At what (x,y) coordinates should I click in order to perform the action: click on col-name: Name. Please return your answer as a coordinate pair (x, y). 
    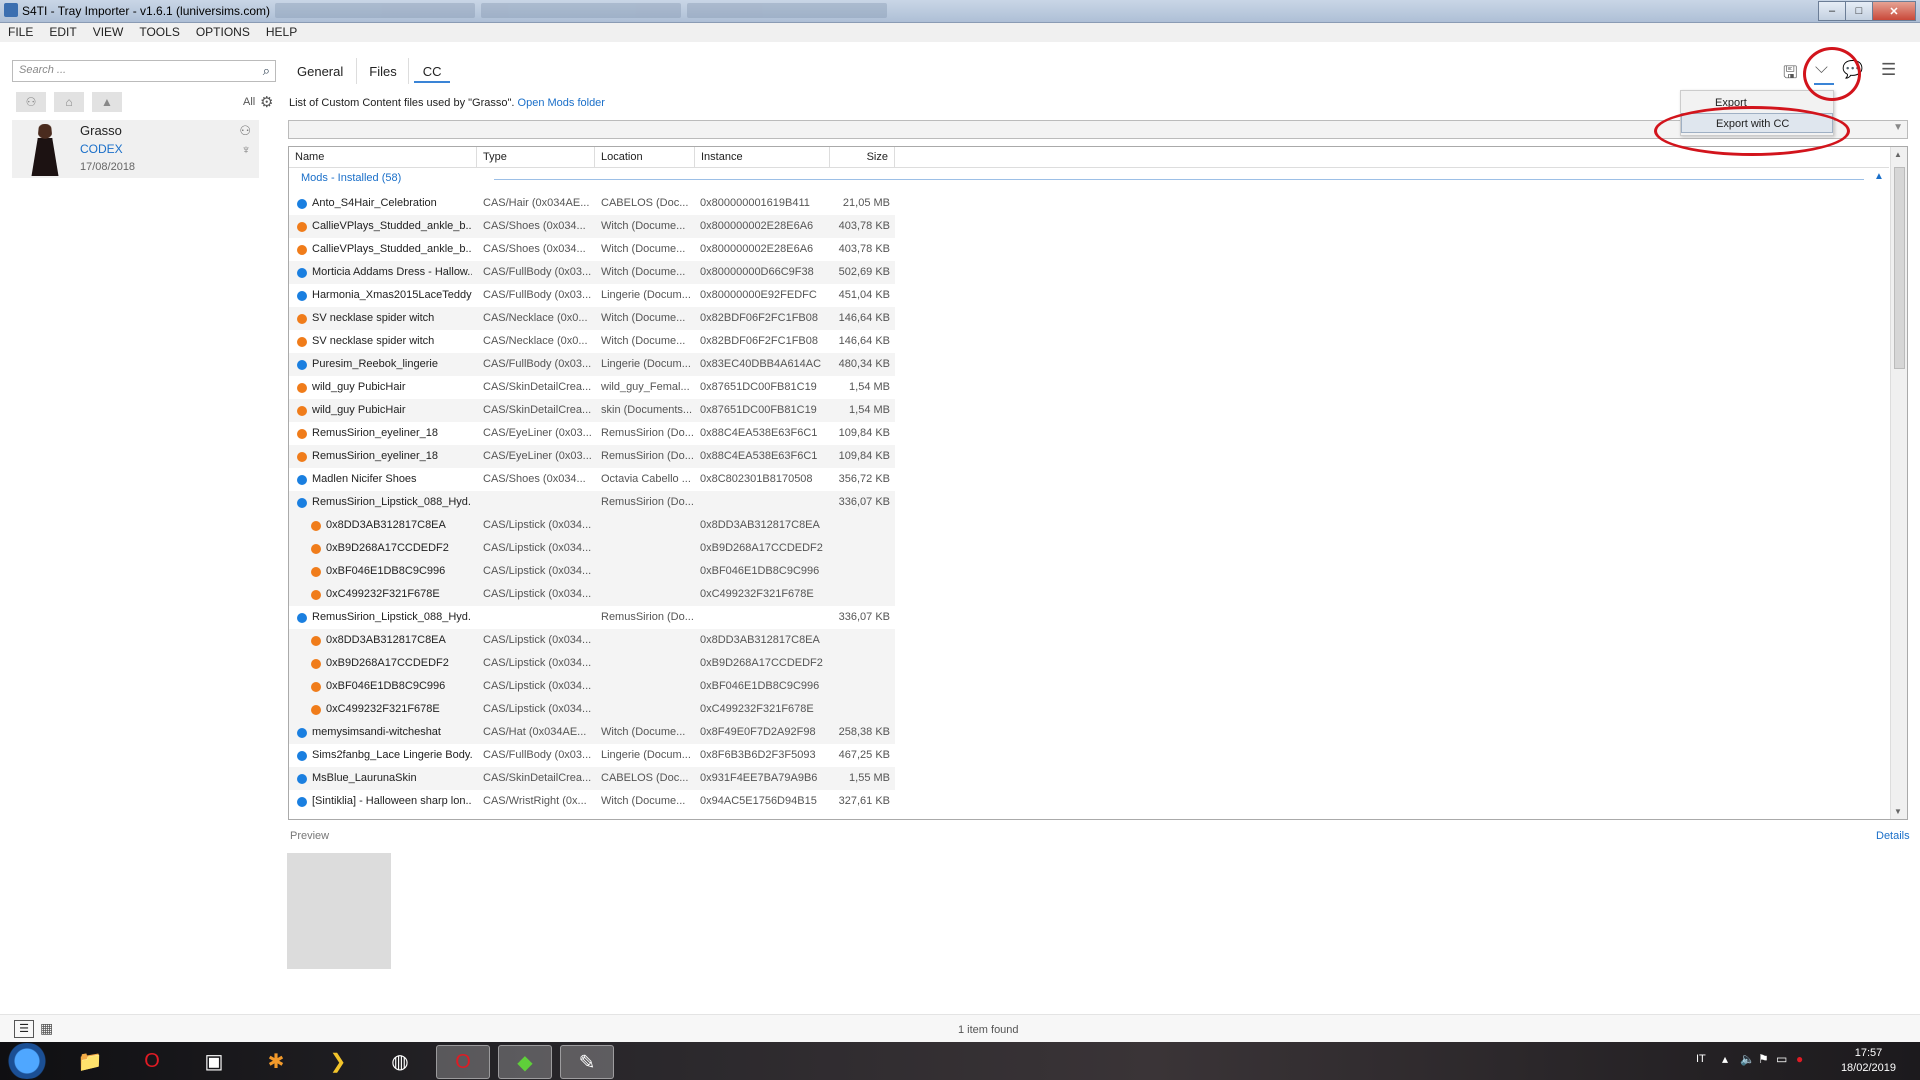
    Looking at the image, I should click on (383, 157).